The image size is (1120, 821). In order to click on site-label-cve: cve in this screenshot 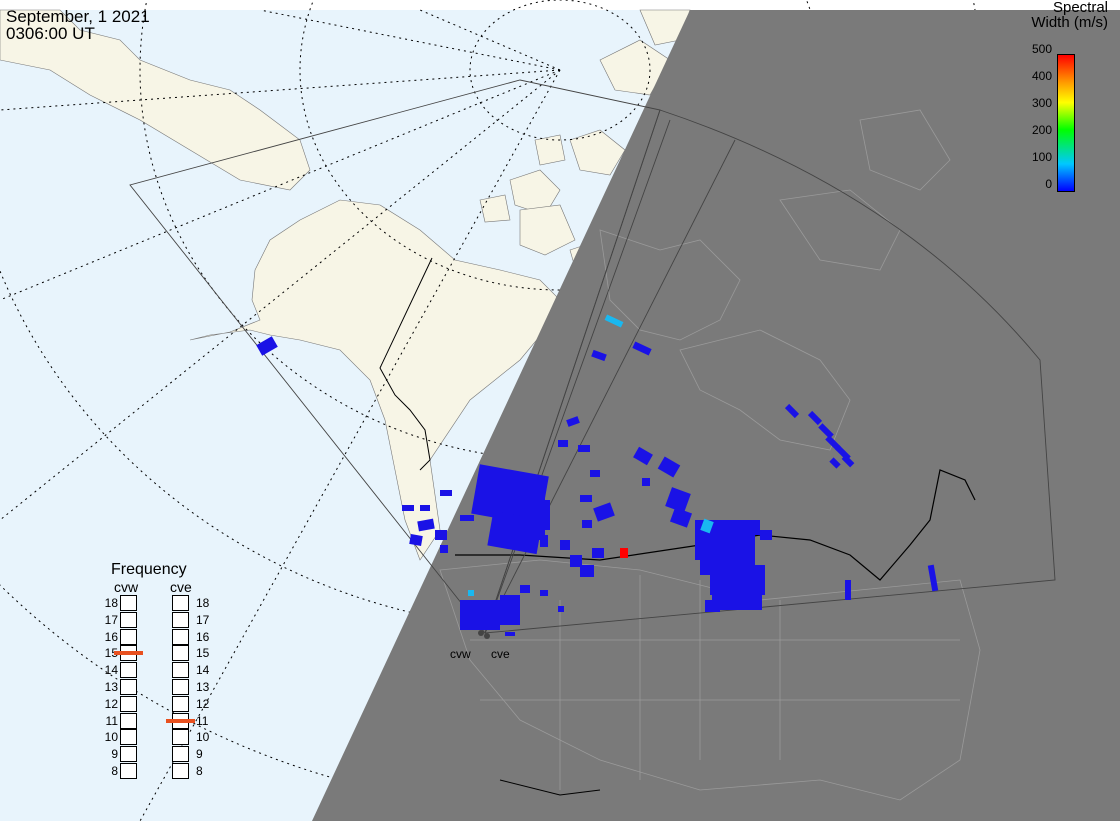, I will do `click(500, 654)`.